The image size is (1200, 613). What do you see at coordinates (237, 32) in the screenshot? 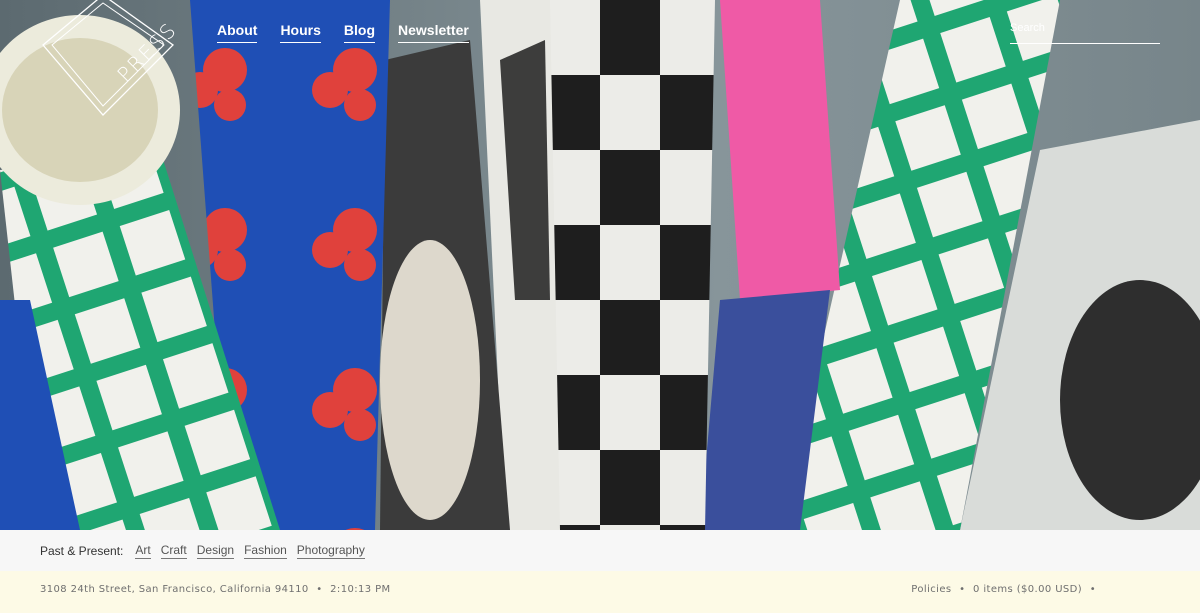
I see `nav-link-about: About` at bounding box center [237, 32].